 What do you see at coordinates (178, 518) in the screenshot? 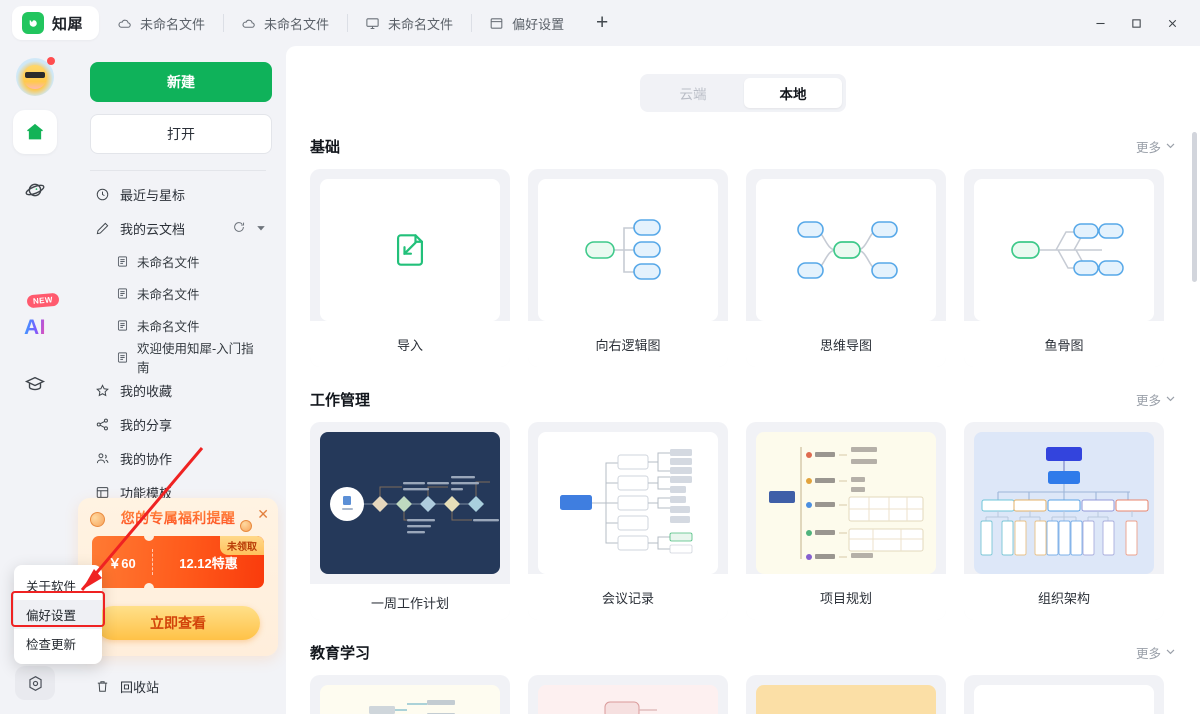
I see `promo-title: 您的专属福利提醒` at bounding box center [178, 518].